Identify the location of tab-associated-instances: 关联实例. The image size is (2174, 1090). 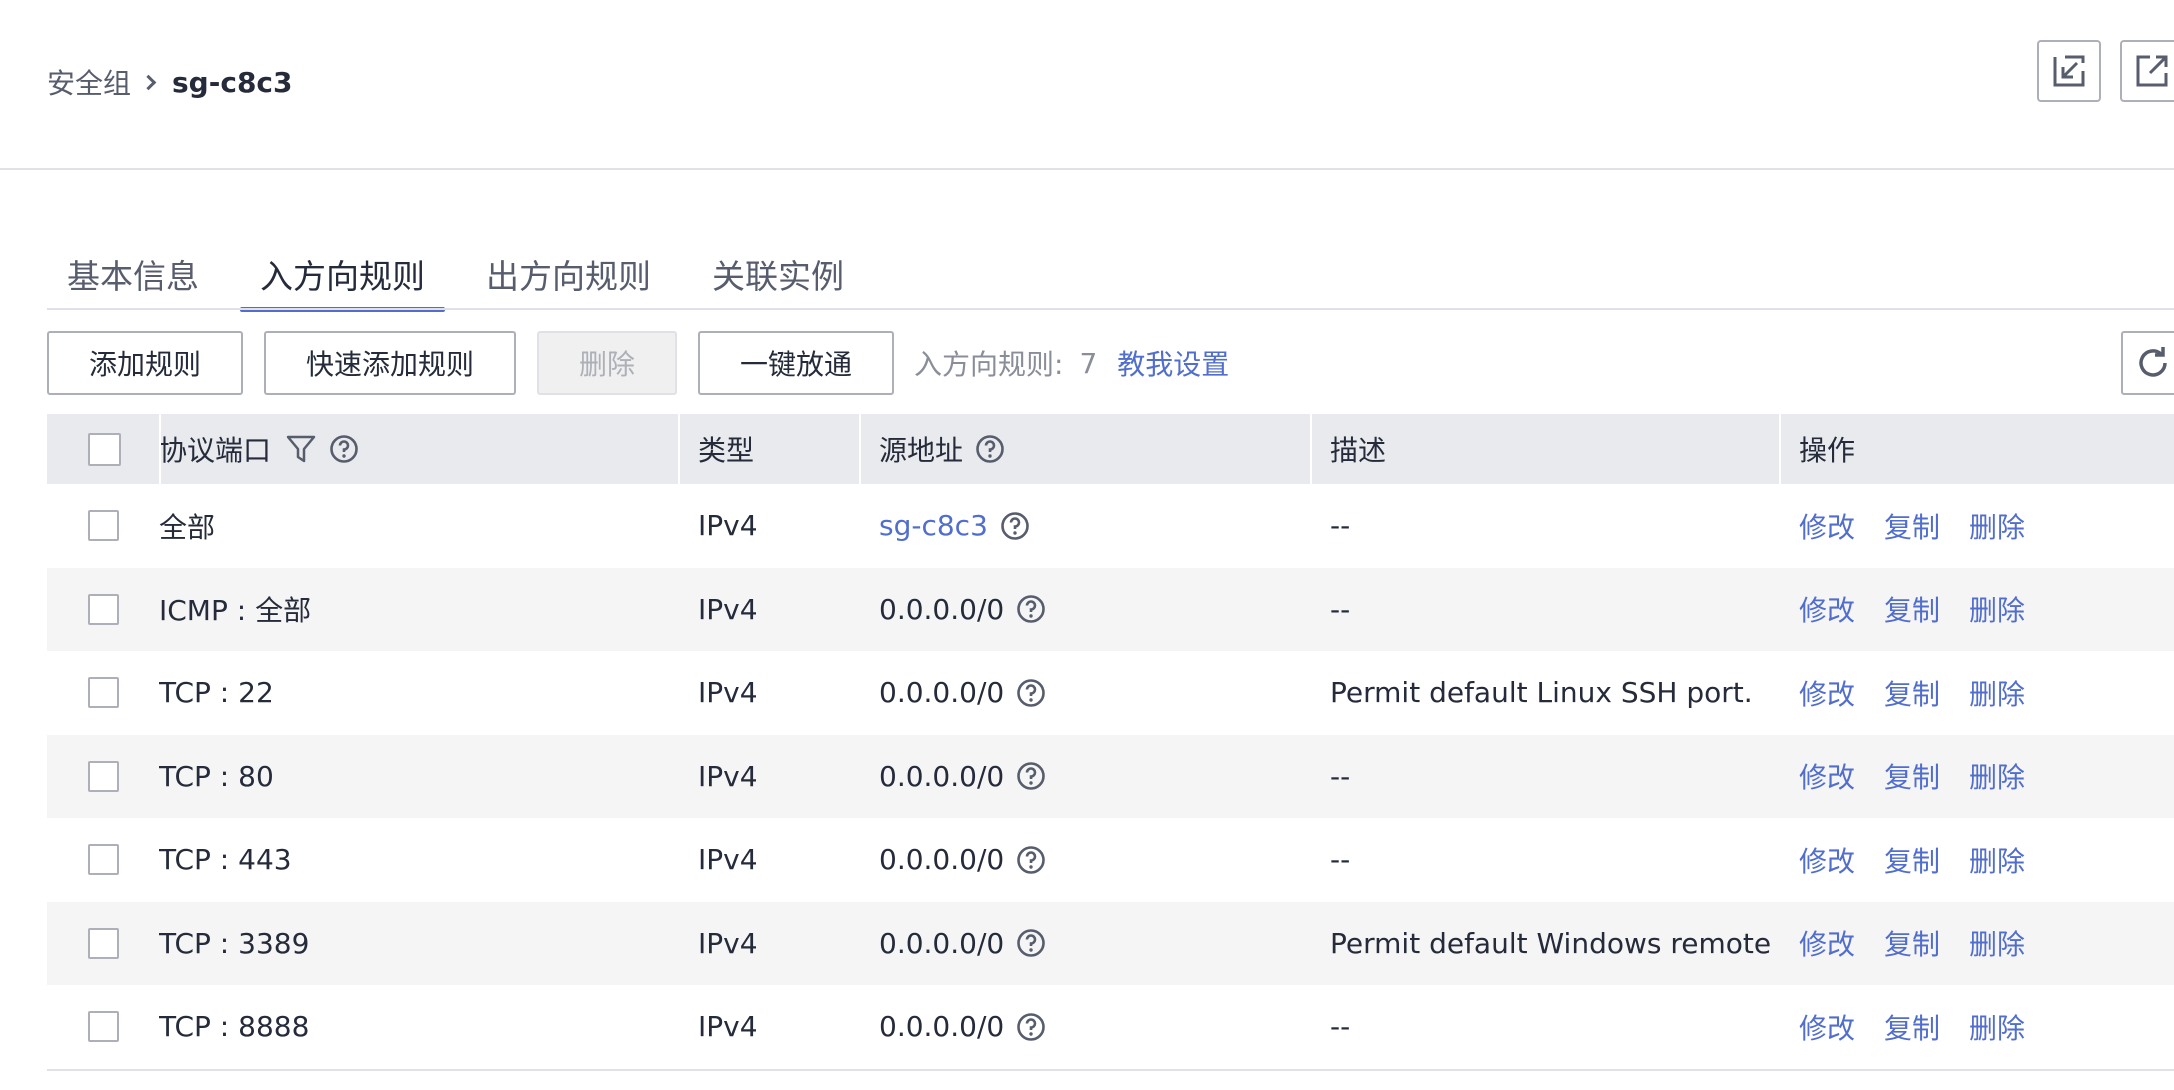
(778, 275).